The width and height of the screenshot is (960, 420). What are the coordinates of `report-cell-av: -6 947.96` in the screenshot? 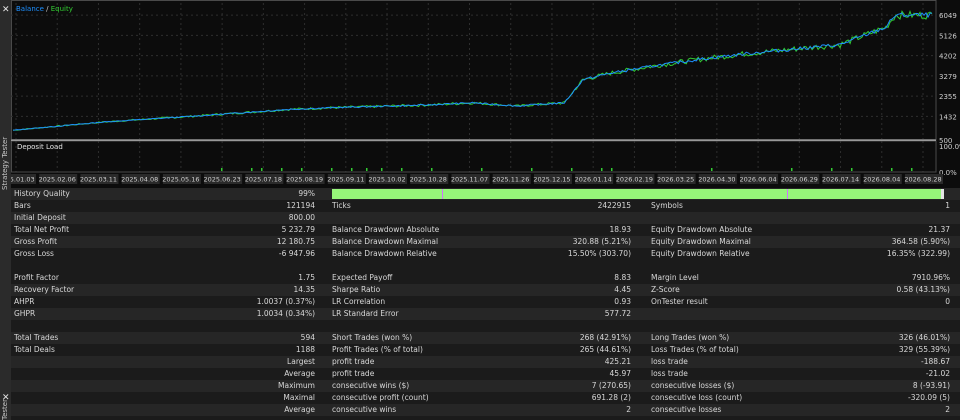 It's located at (296, 253).